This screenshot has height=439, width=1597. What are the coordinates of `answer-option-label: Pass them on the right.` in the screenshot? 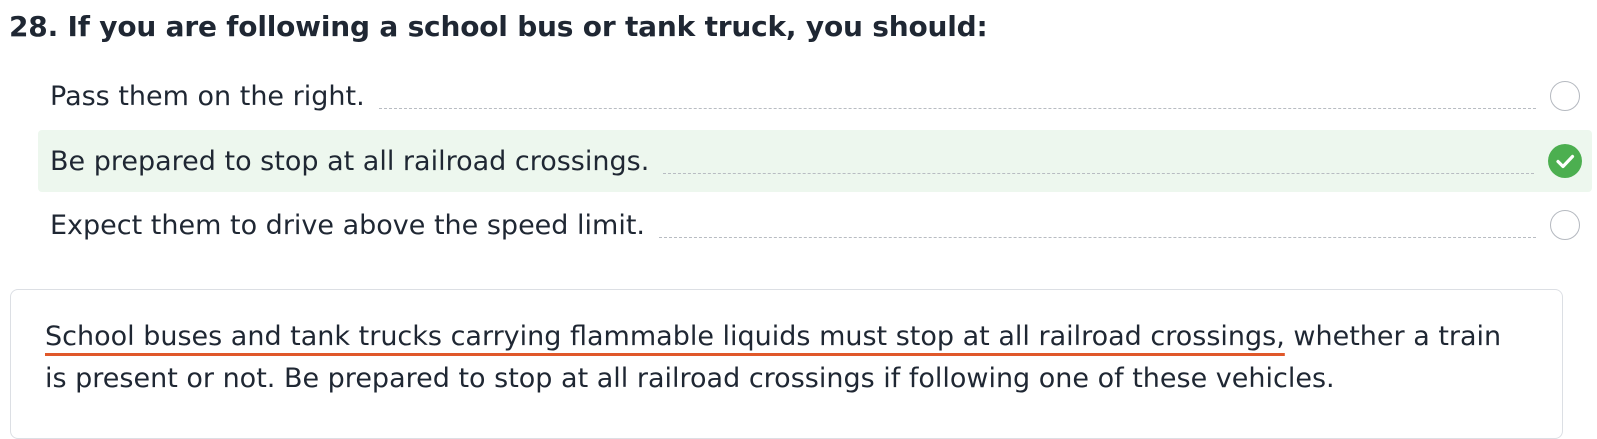 It's located at (207, 96).